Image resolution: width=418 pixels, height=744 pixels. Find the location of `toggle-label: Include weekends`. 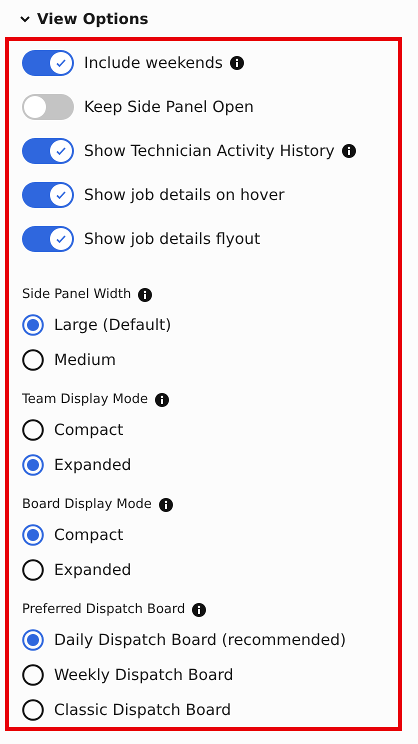

toggle-label: Include weekends is located at coordinates (153, 63).